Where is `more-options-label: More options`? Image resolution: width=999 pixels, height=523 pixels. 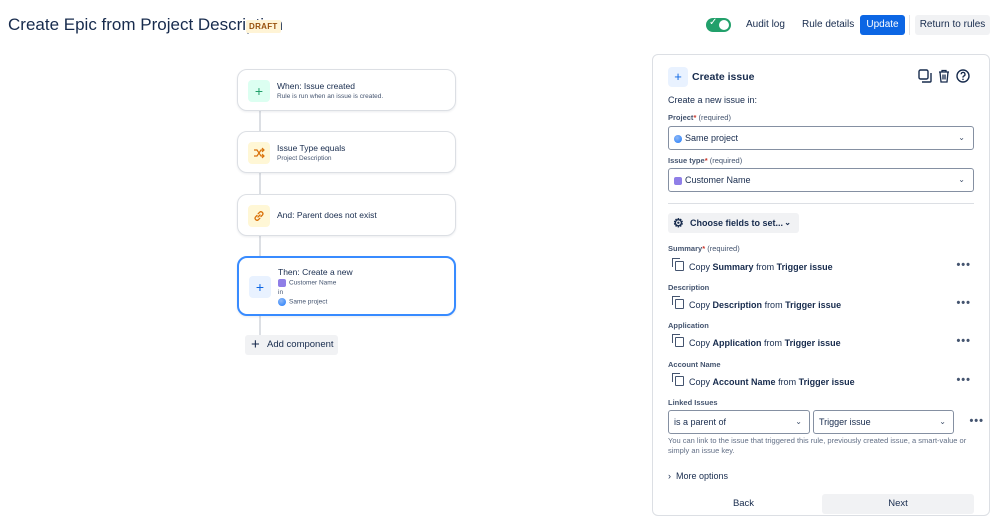
more-options-label: More options is located at coordinates (702, 476).